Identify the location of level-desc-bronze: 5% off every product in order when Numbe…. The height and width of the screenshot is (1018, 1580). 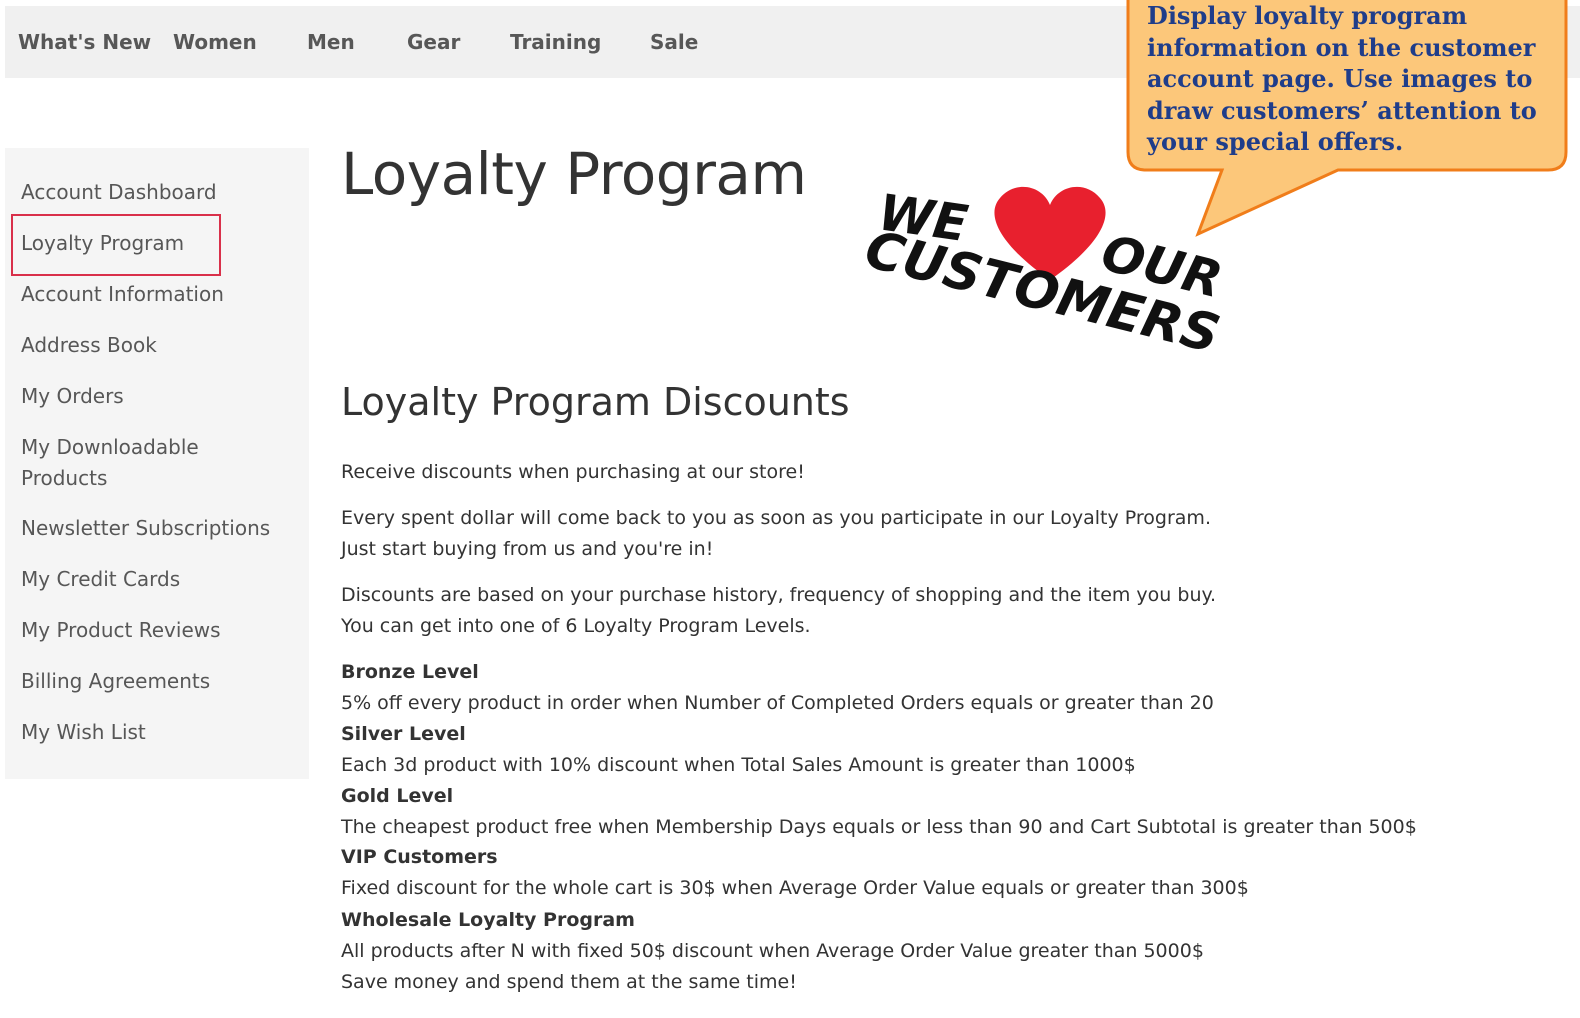
(777, 703).